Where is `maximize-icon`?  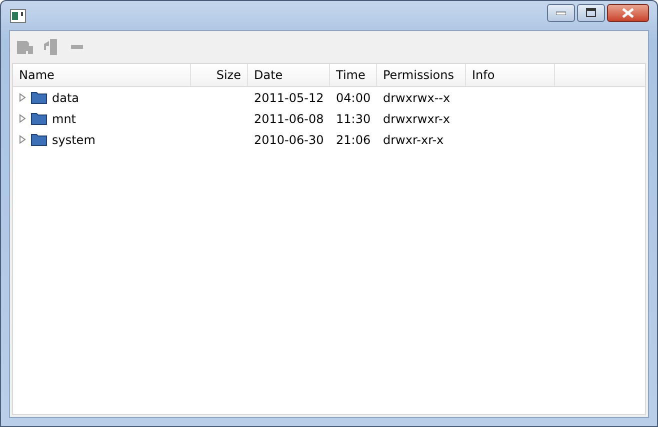
maximize-icon is located at coordinates (591, 12).